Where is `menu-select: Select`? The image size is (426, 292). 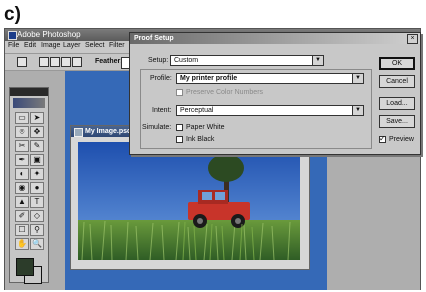
menu-select: Select is located at coordinates (94, 45).